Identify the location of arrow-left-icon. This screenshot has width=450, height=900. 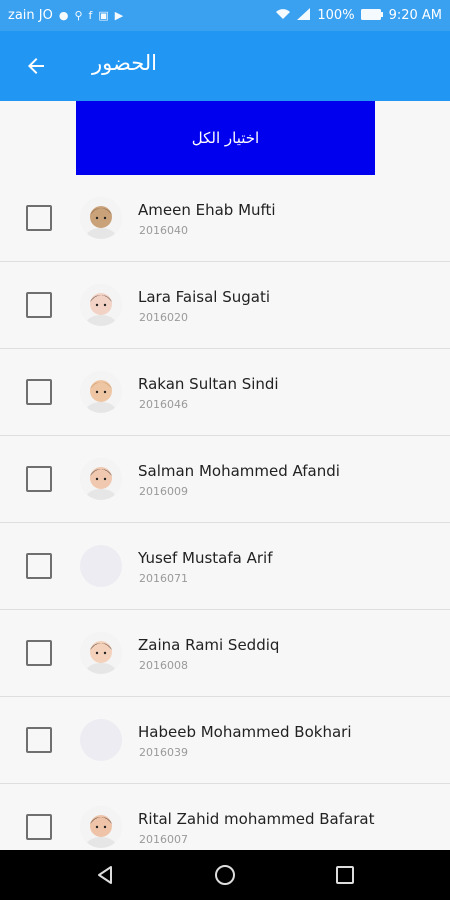
(36, 66).